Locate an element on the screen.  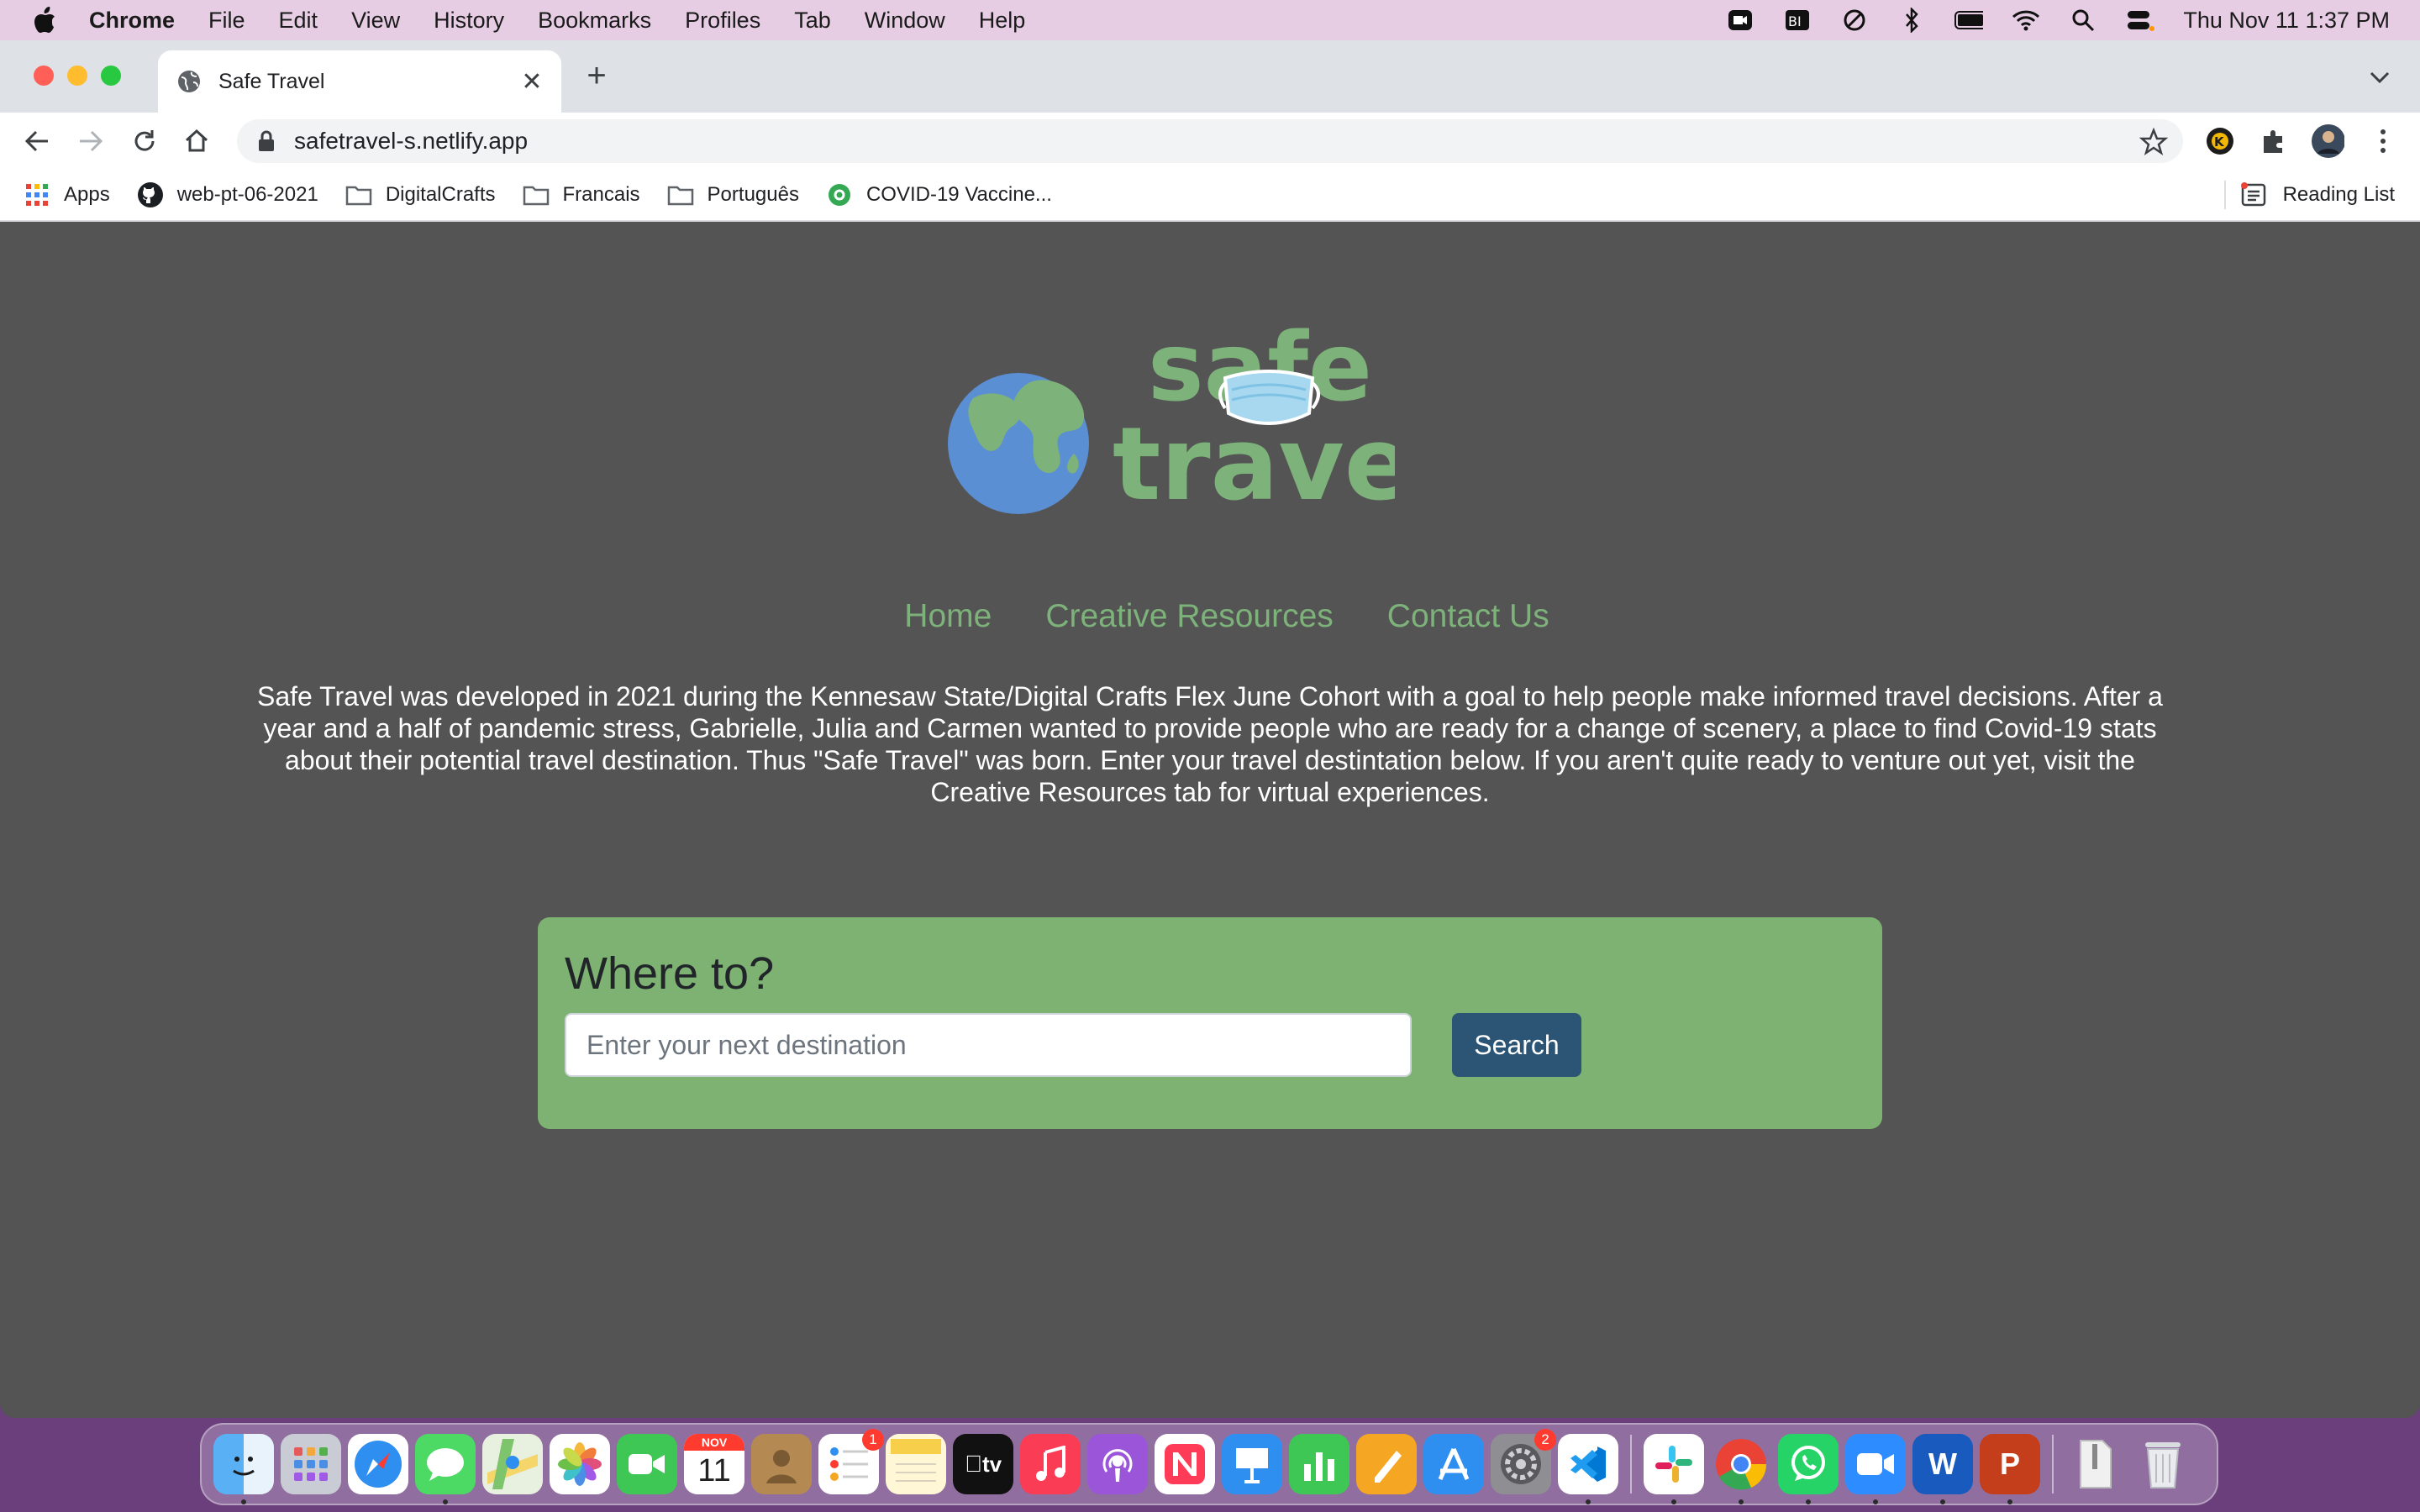
menu-window: Window is located at coordinates (905, 21).